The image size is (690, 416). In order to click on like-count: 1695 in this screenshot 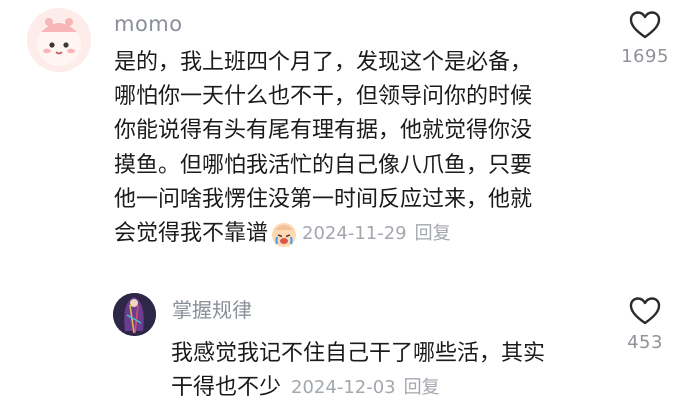, I will do `click(645, 56)`.